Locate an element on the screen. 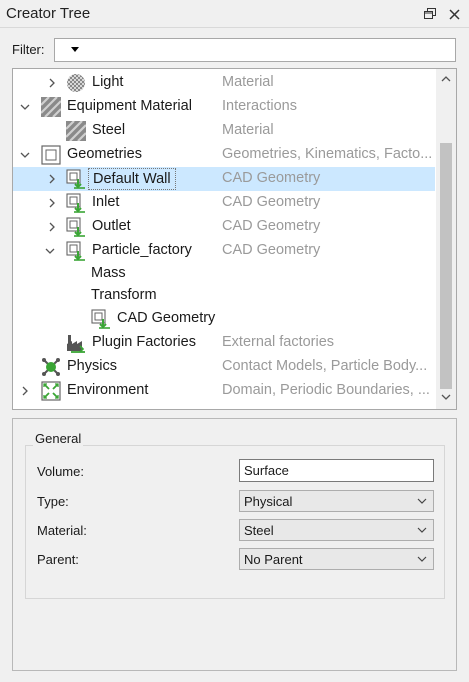  filter-dropdown-arrow-icon is located at coordinates (75, 49).